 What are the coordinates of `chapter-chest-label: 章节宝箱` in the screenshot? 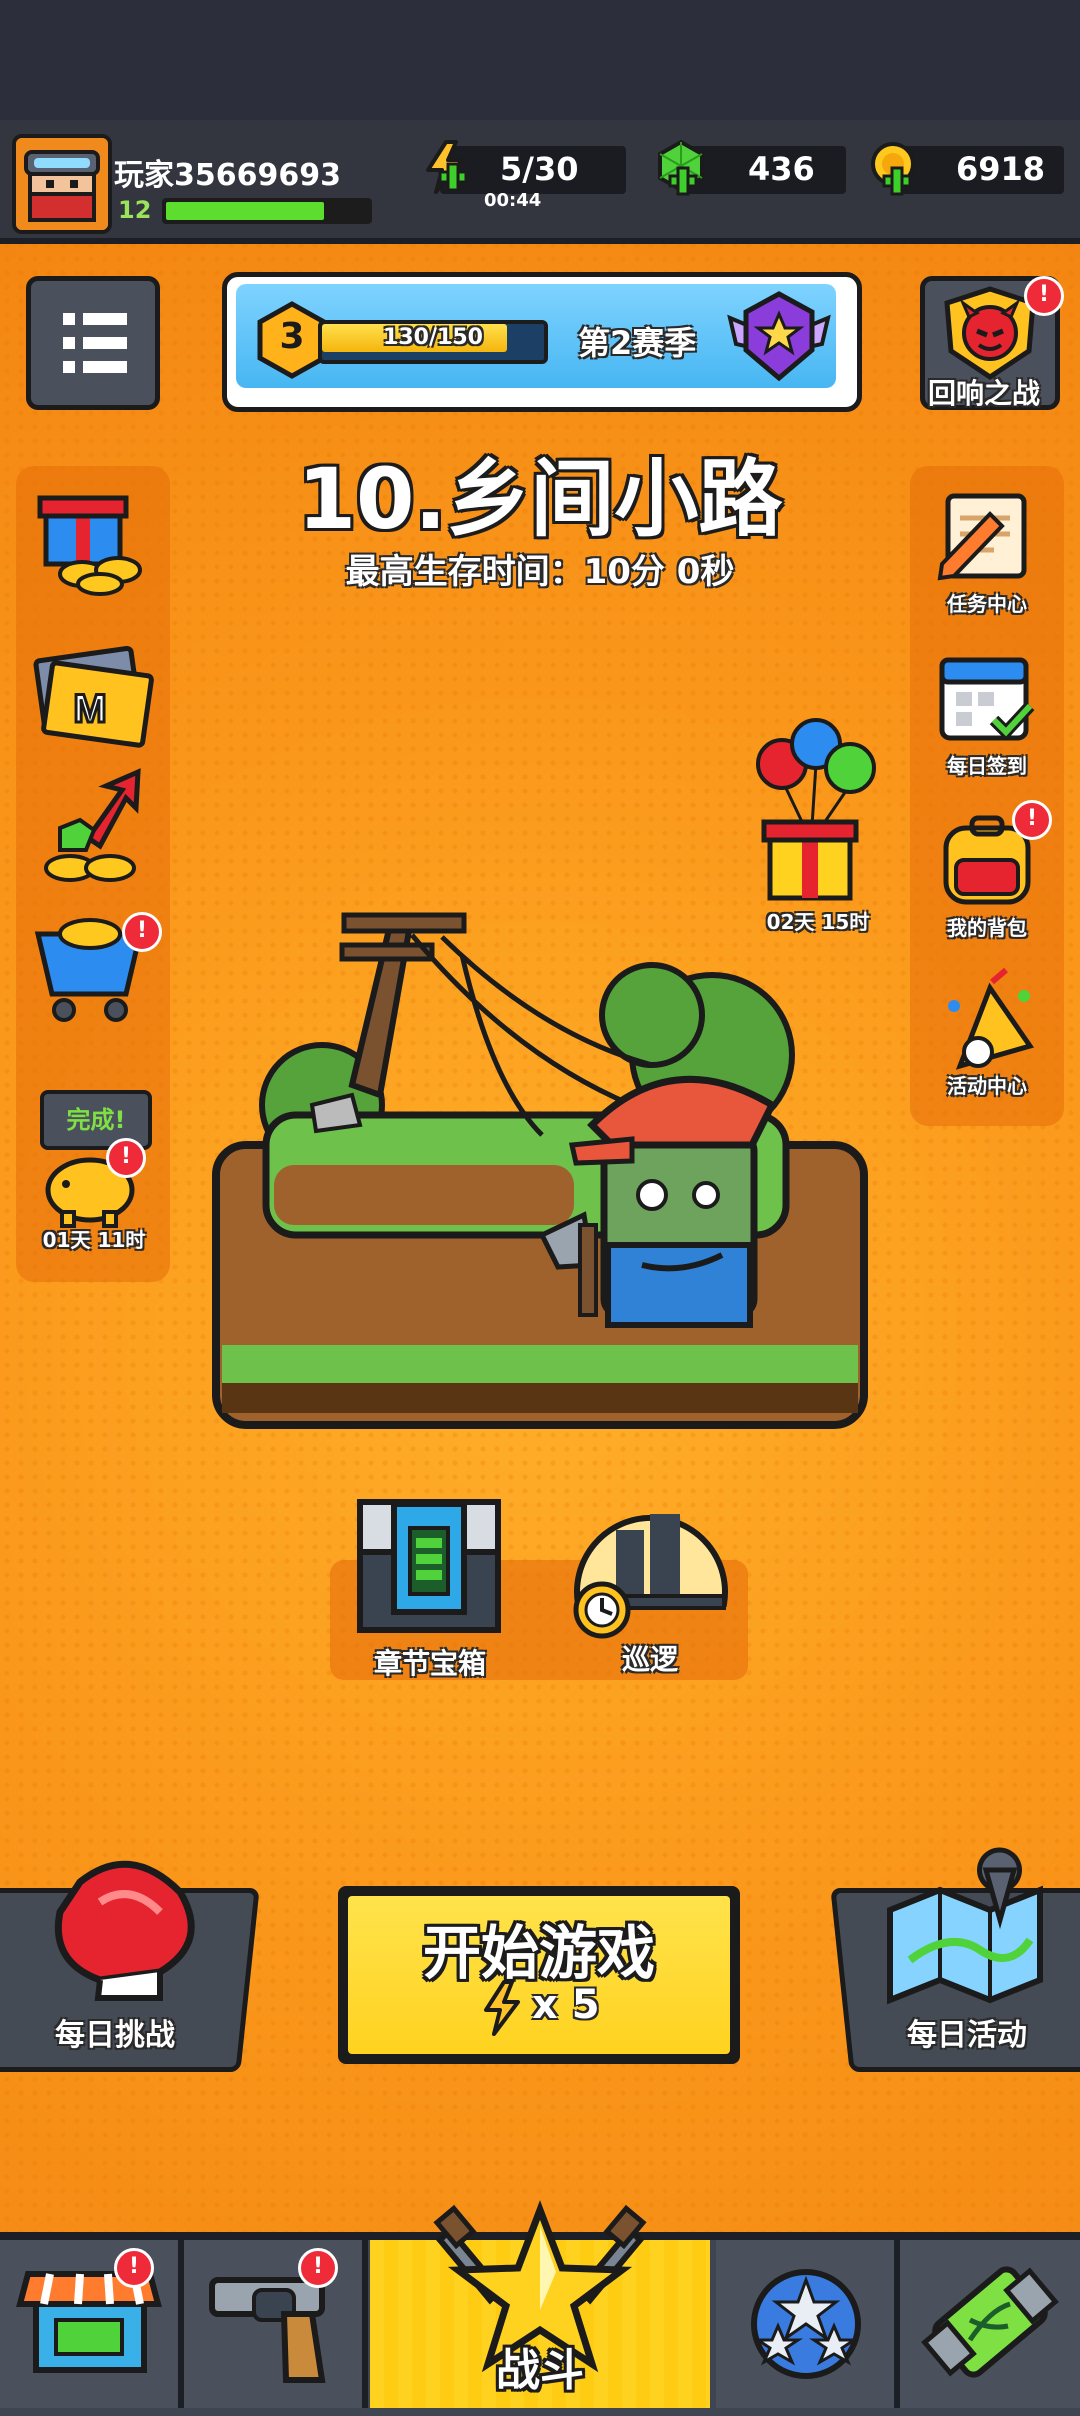 It's located at (429, 1663).